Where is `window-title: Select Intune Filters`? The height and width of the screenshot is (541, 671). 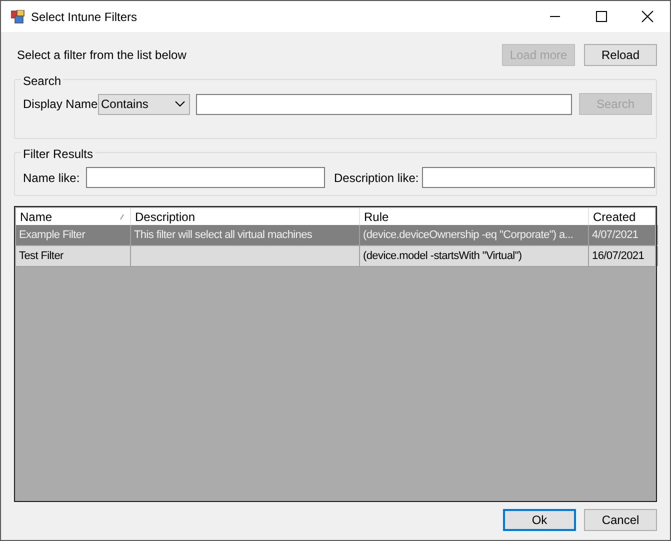
window-title: Select Intune Filters is located at coordinates (84, 17).